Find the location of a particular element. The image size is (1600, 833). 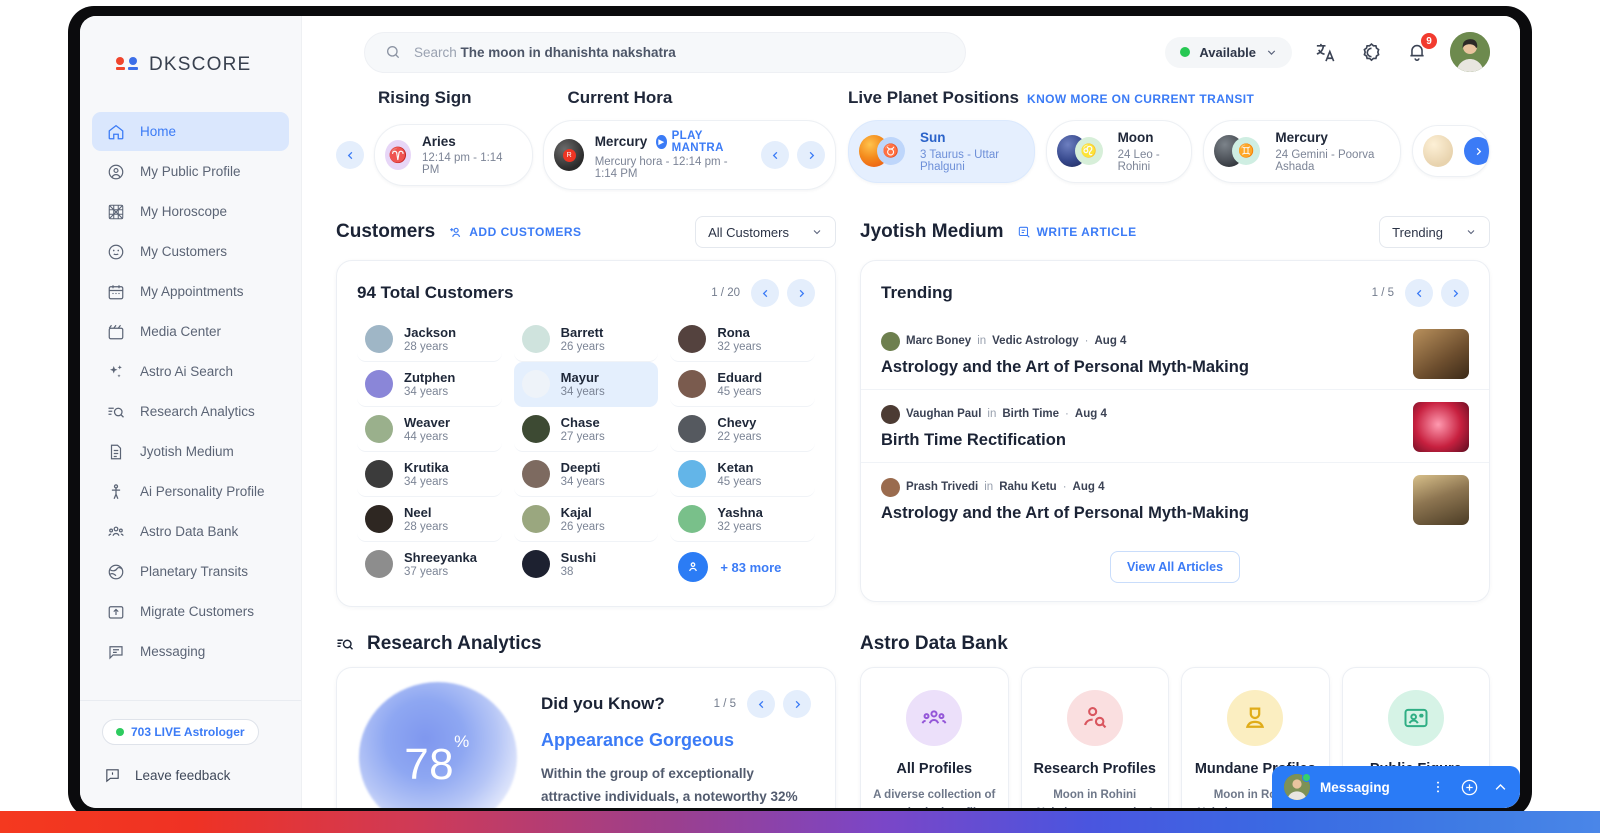

live-astrologer-badge: 703 LIVE Astrologer is located at coordinates (180, 732).